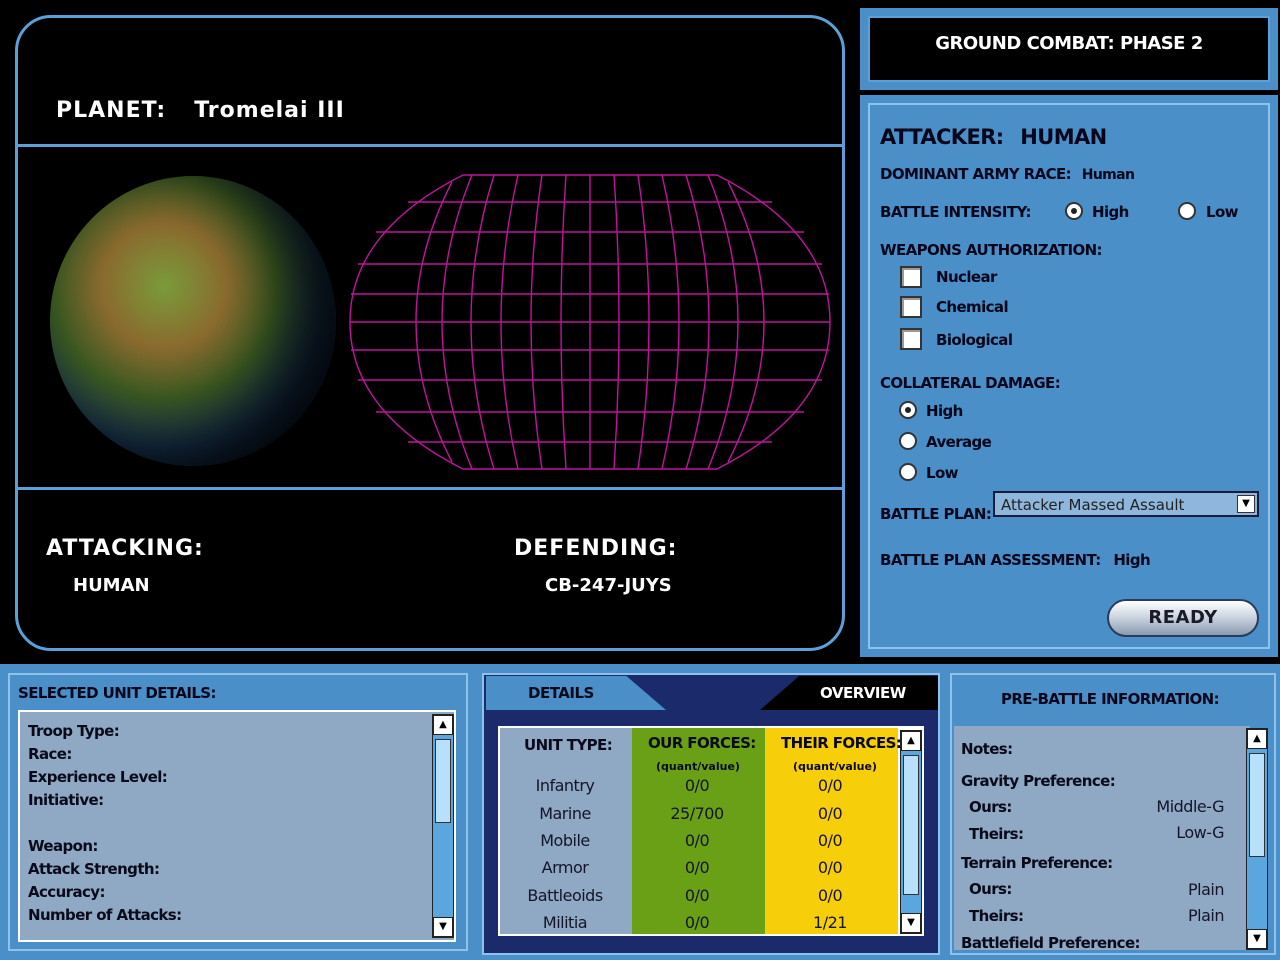 Image resolution: width=1280 pixels, height=960 pixels. Describe the element at coordinates (959, 442) in the screenshot. I see `collateral-average-label: Average` at that location.